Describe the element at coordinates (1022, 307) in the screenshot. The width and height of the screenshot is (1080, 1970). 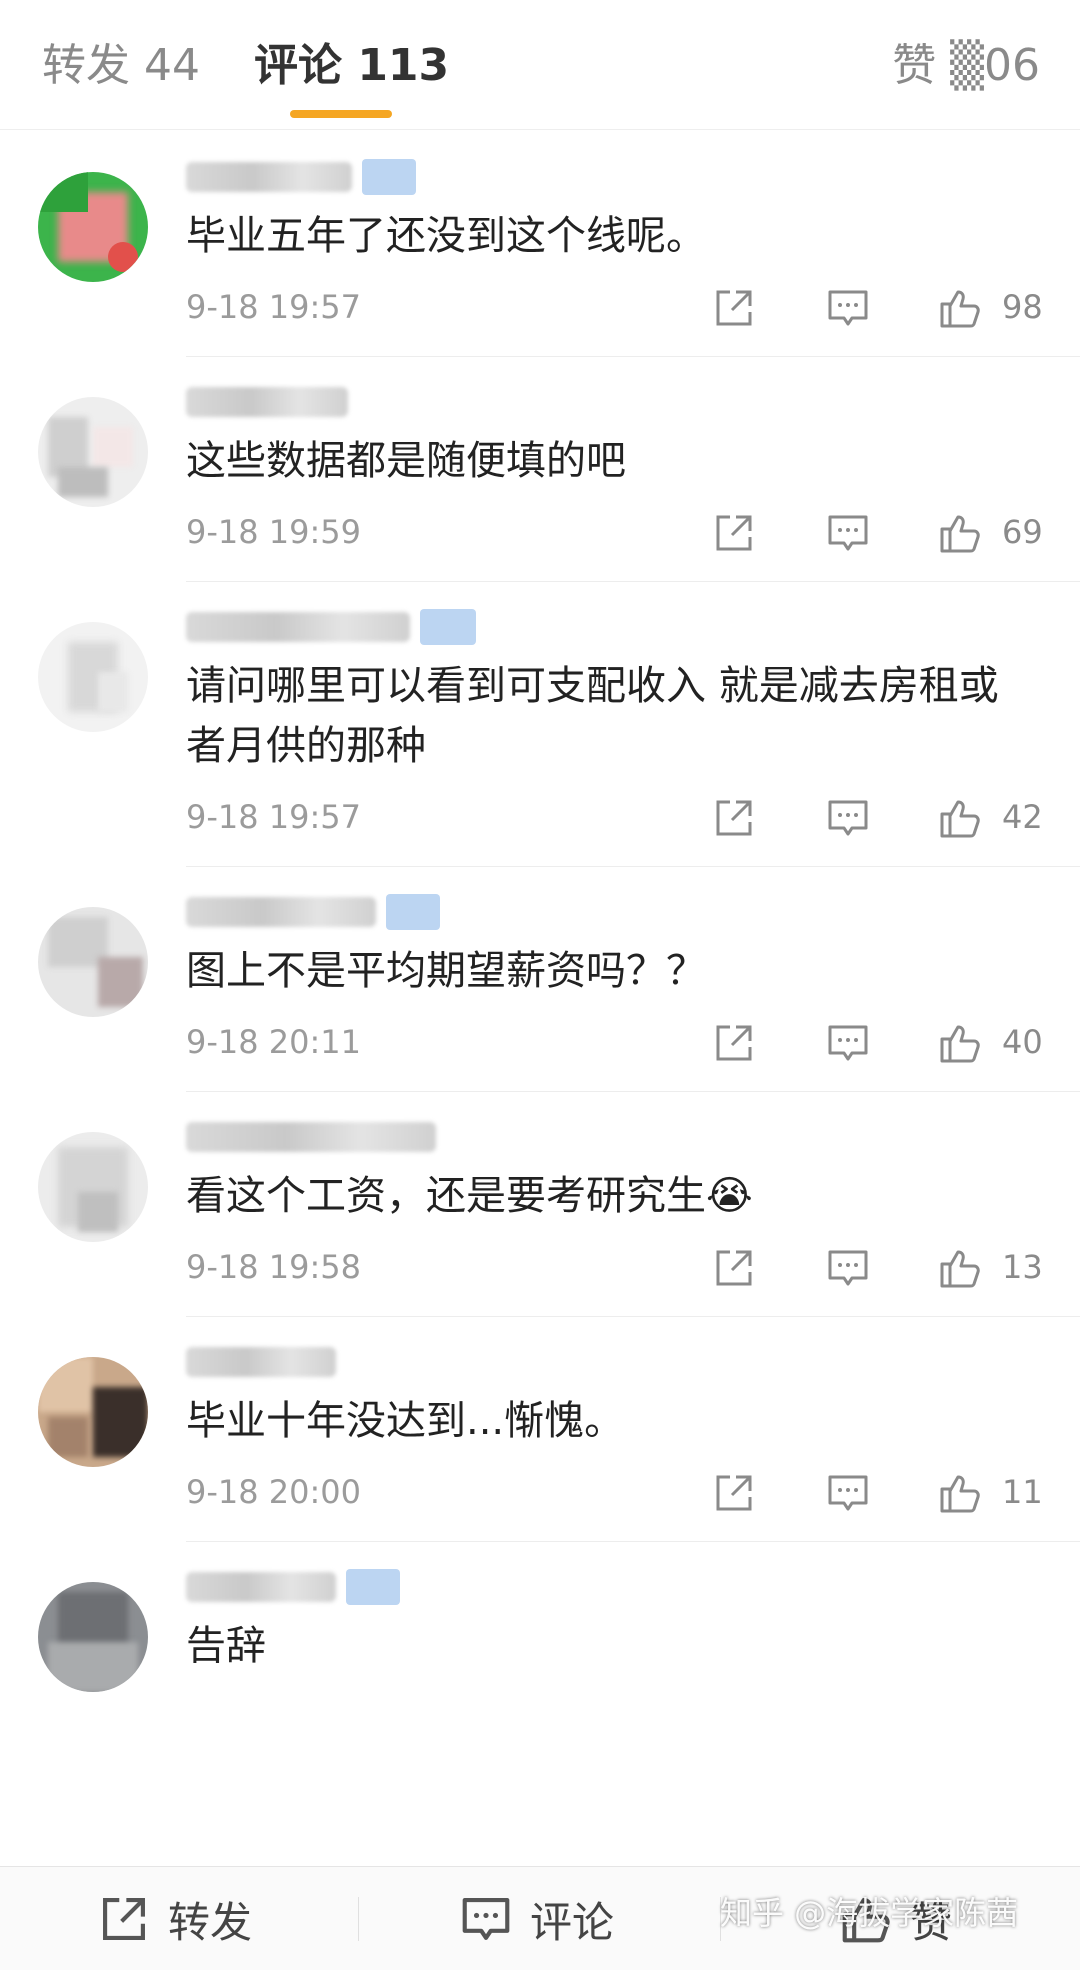
I see `like-count: 98` at that location.